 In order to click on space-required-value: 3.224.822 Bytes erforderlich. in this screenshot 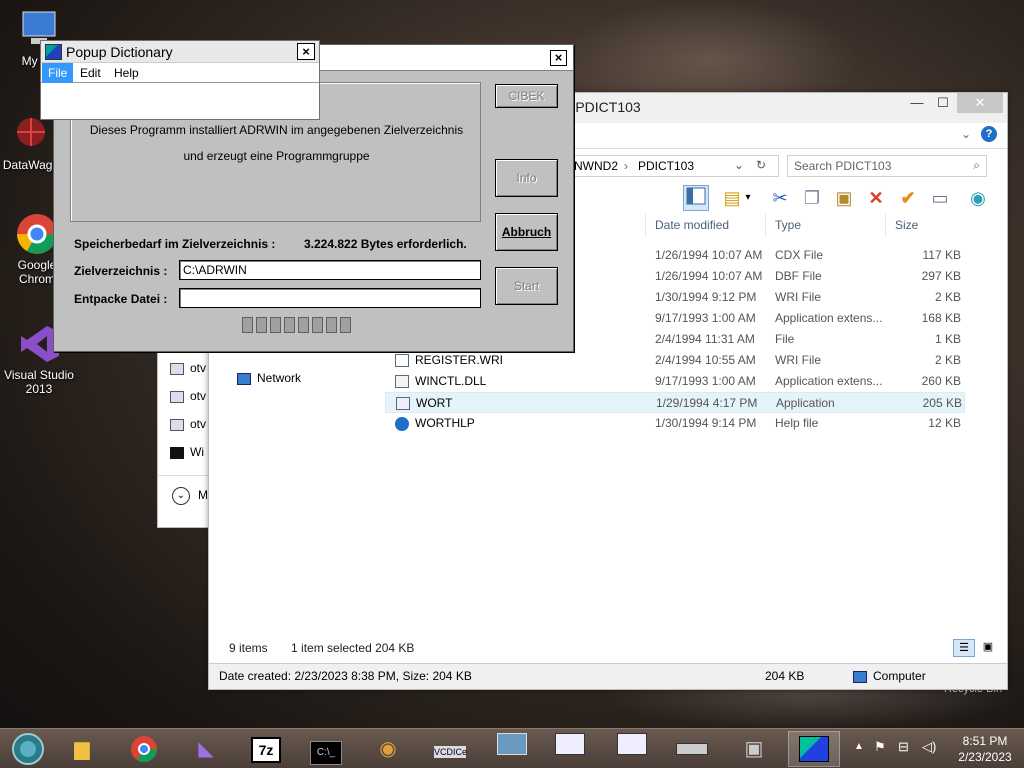, I will do `click(385, 244)`.